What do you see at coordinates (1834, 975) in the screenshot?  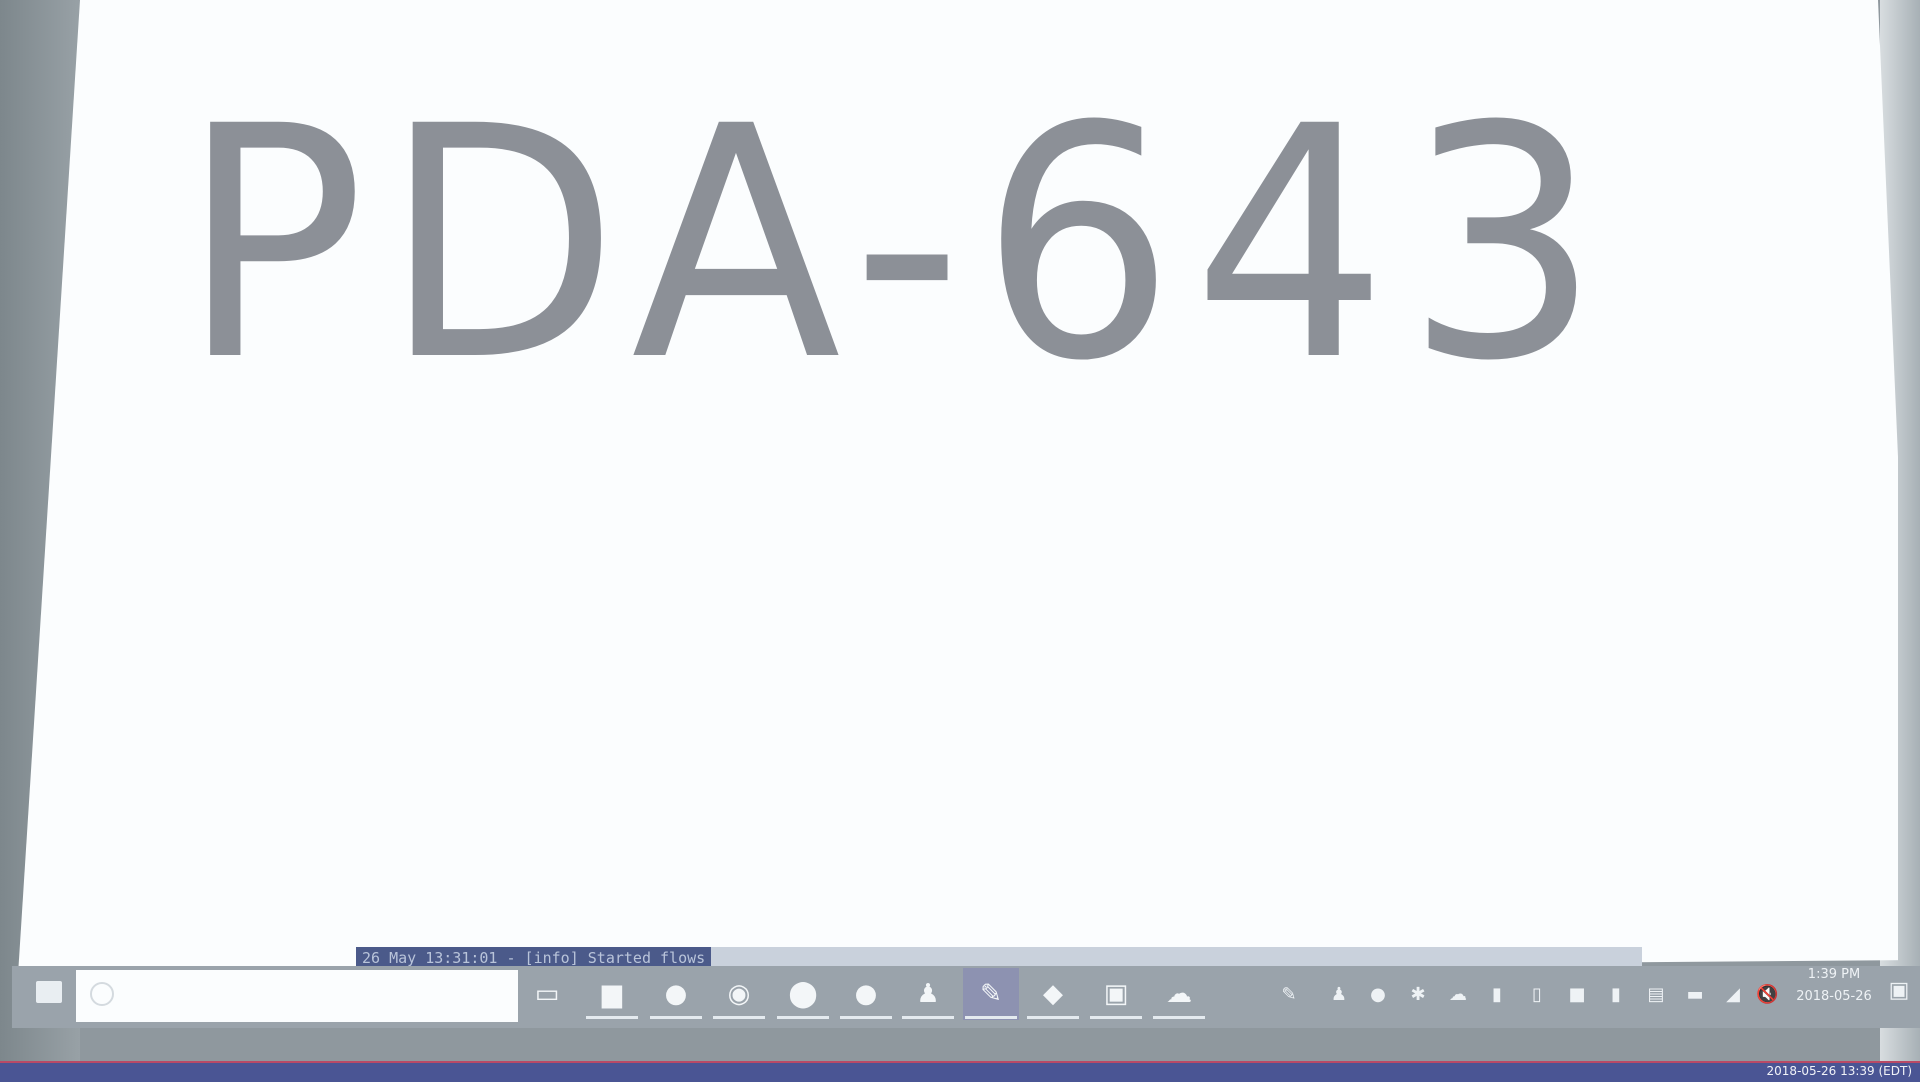 I see `clock-time: 1:39 PM` at bounding box center [1834, 975].